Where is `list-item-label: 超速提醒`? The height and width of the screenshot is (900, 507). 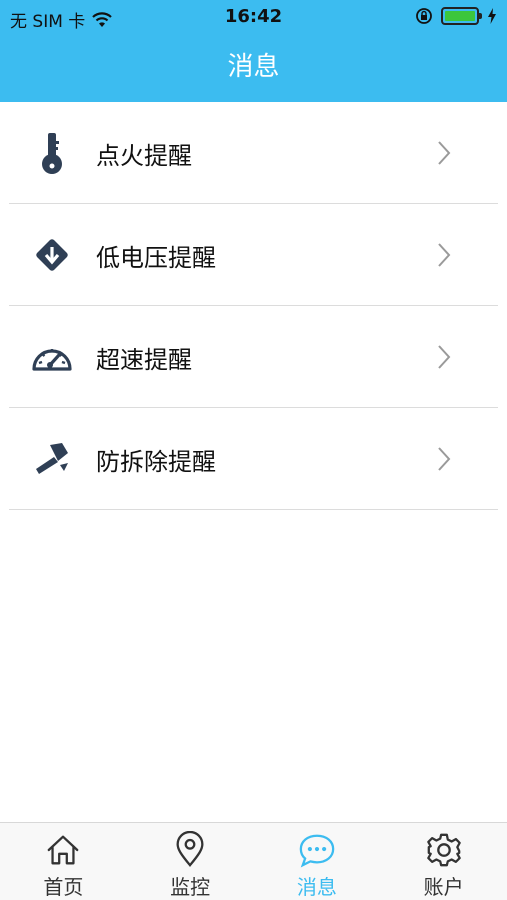
list-item-label: 超速提醒 is located at coordinates (144, 359).